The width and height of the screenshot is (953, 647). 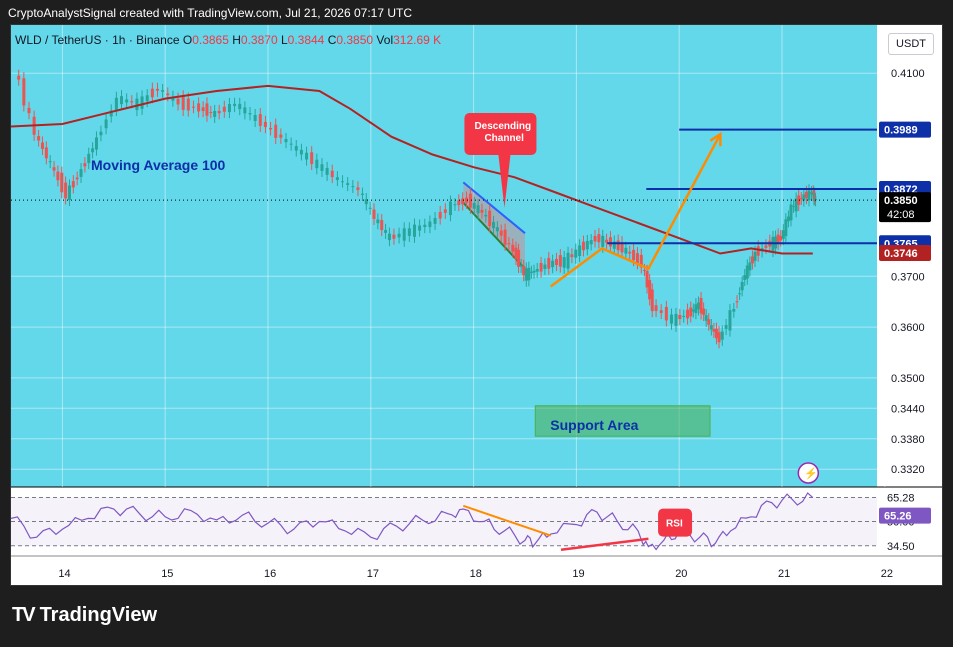 I want to click on symbol-name: WLD / TetherUS · 1h · Binance, so click(x=97, y=40).